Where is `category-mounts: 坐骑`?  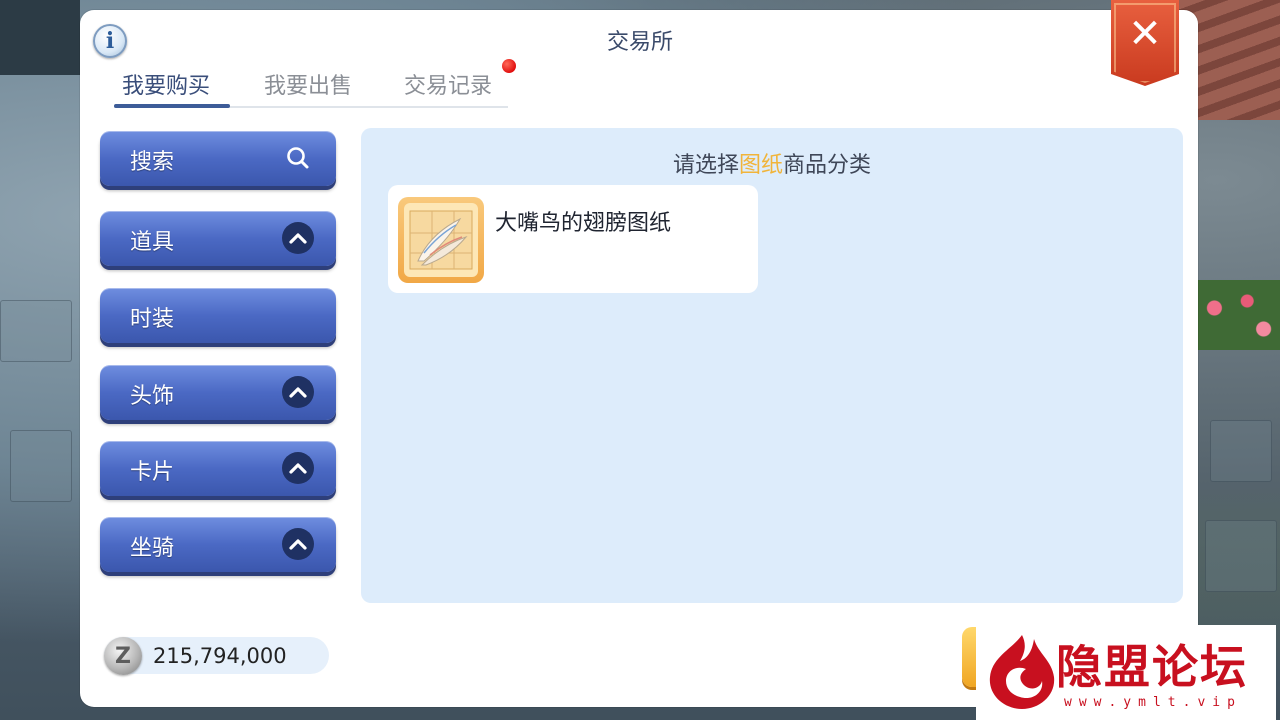 category-mounts: 坐骑 is located at coordinates (218, 544).